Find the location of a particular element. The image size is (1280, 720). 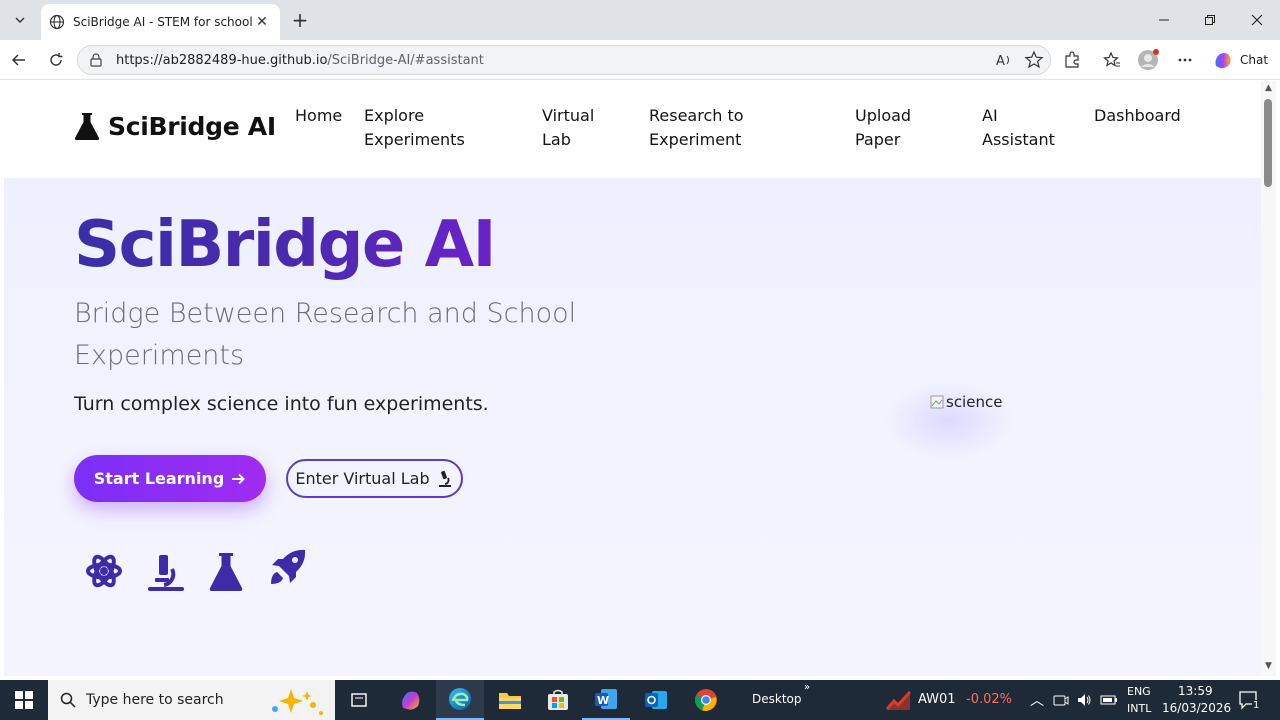

minimize-icon is located at coordinates (1164, 20).